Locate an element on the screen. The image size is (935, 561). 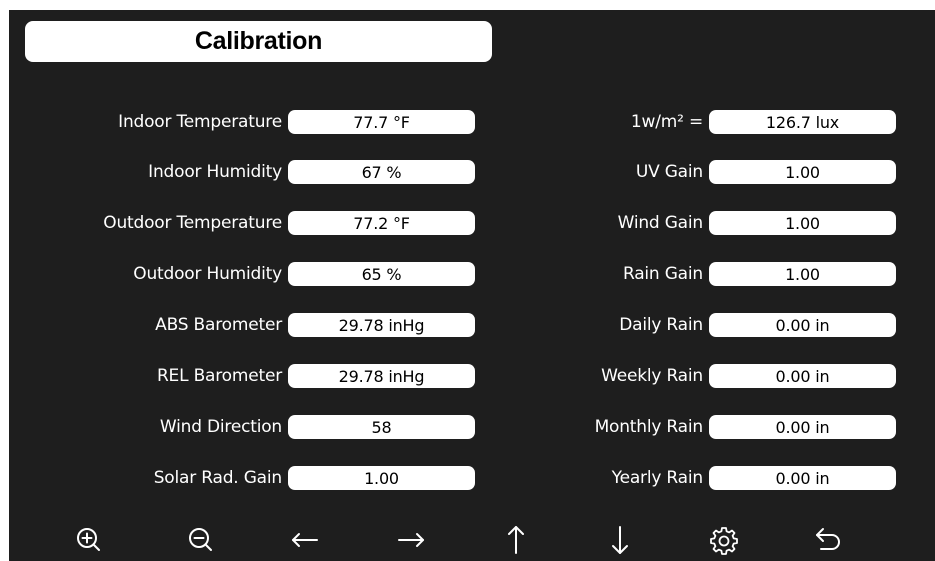
field-label: Weekly Rain is located at coordinates (652, 376).